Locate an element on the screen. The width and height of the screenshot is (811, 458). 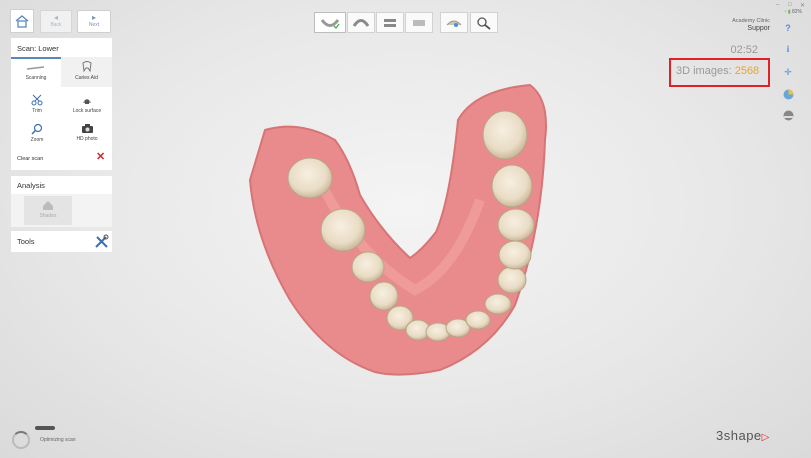
tool-inspect is located at coordinates (484, 22).